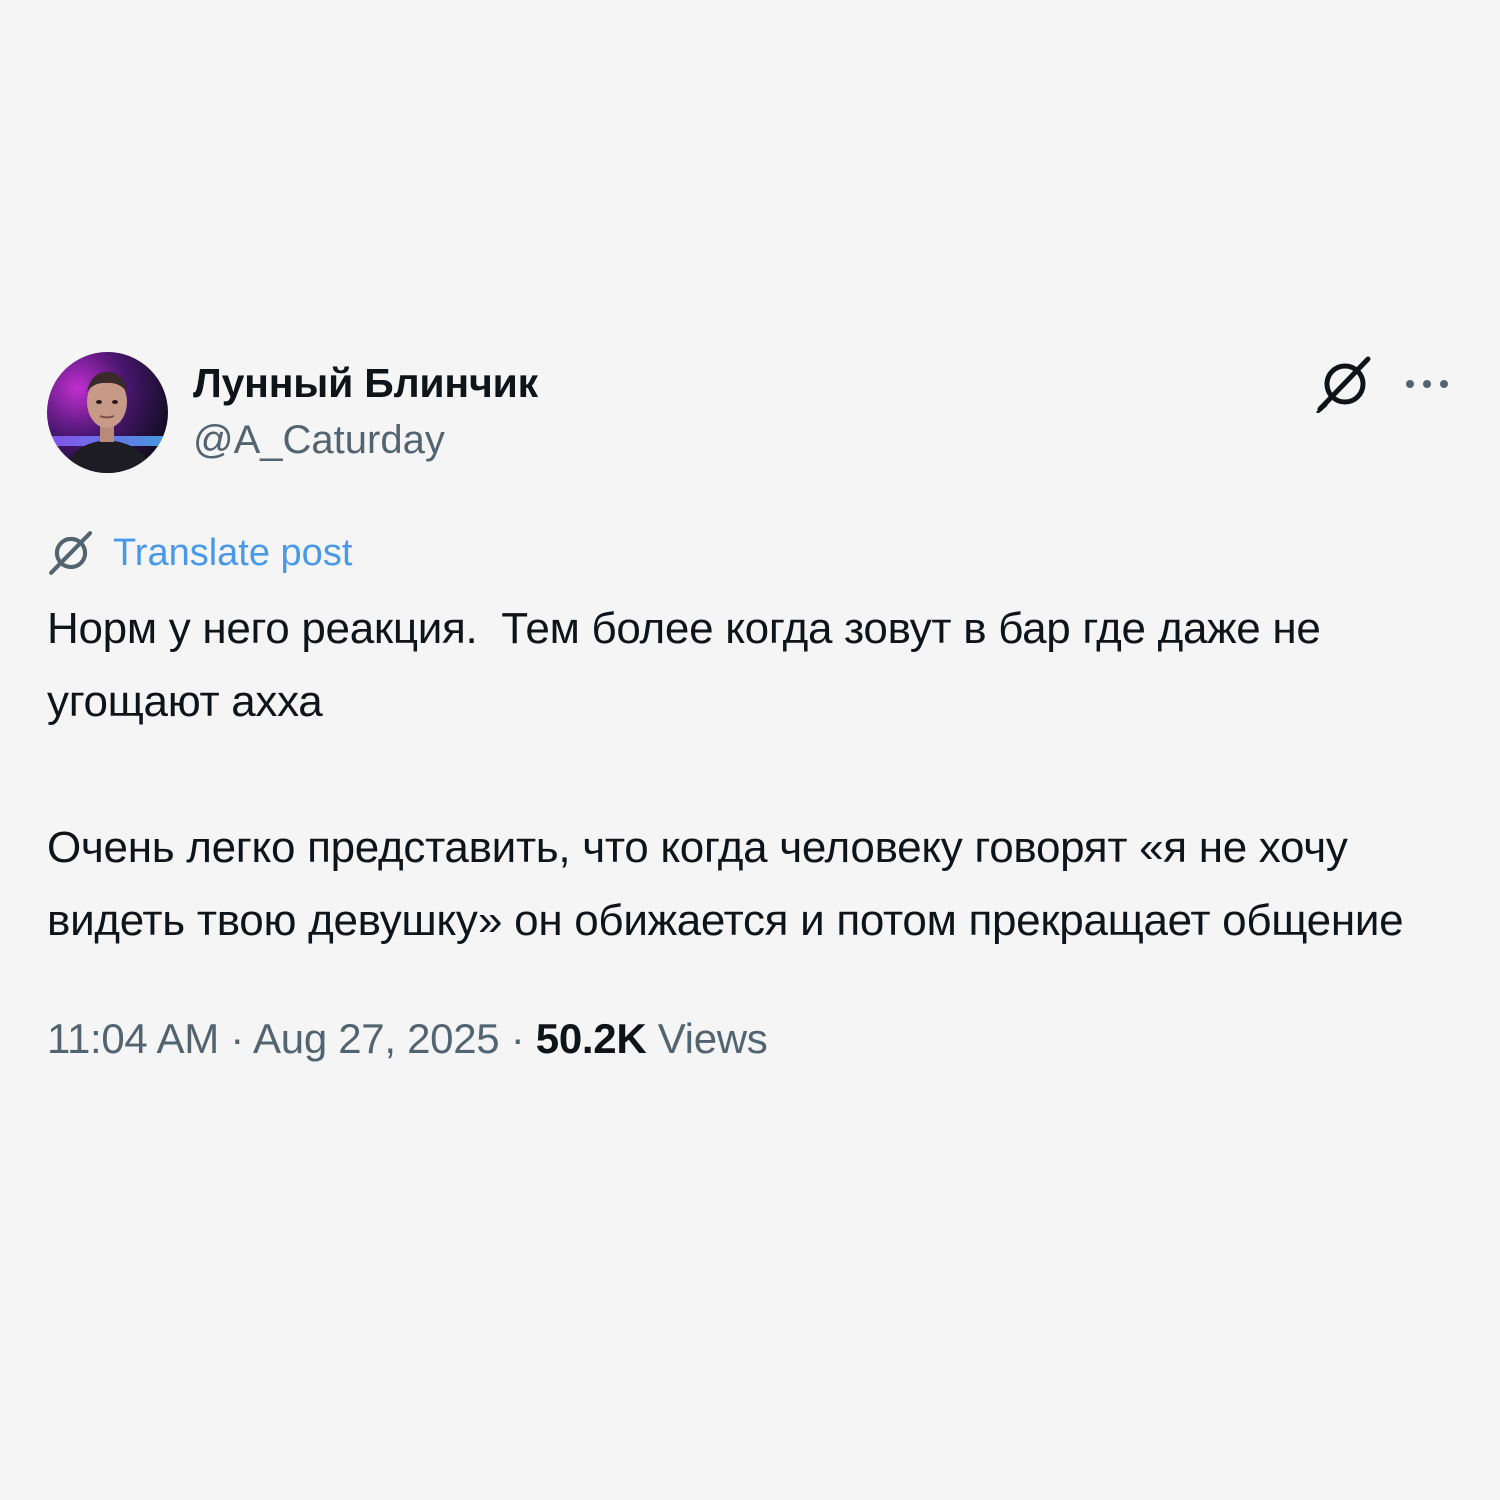 This screenshot has width=1500, height=1500. I want to click on avatar, so click(107, 412).